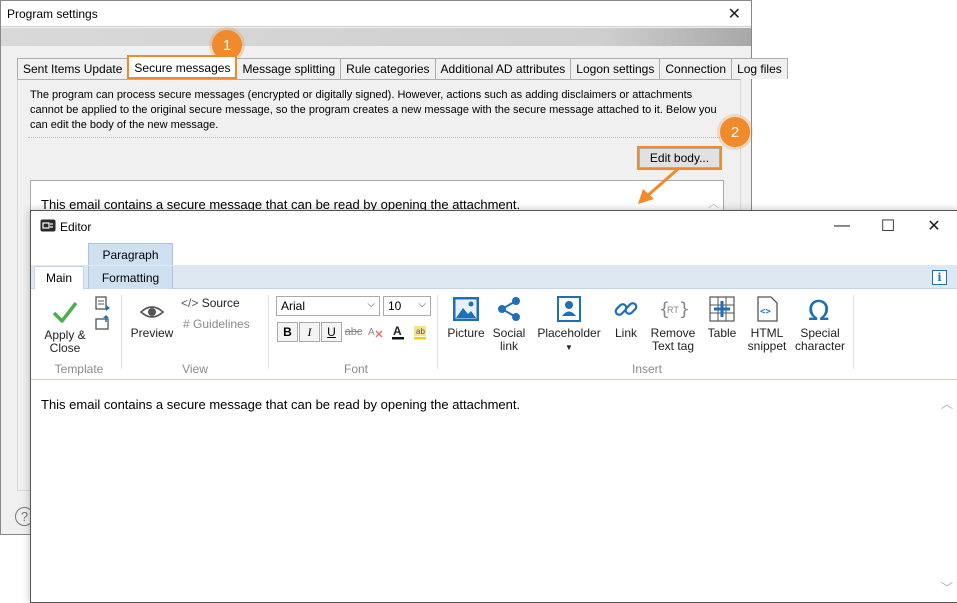  What do you see at coordinates (842, 226) in the screenshot?
I see `minimize-icon: —` at bounding box center [842, 226].